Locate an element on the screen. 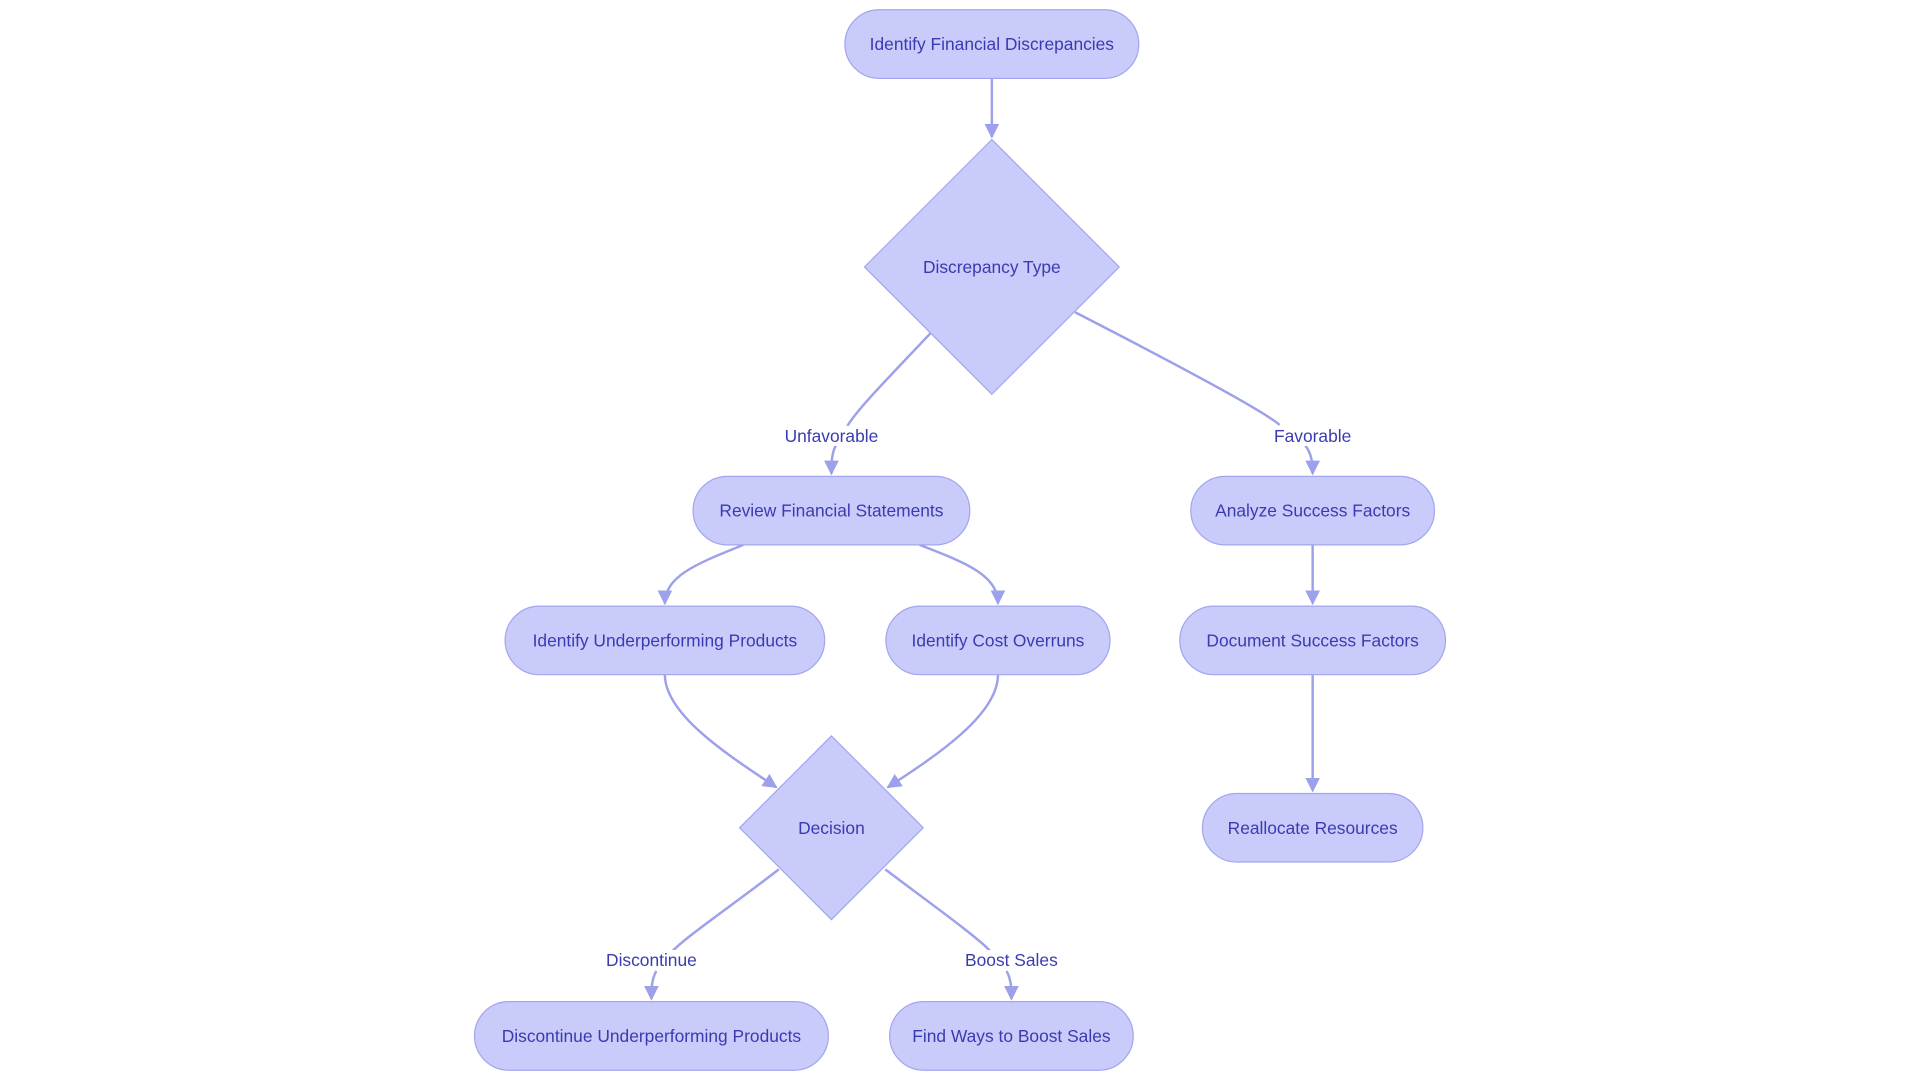 This screenshot has width=1920, height=1080. edge-type-to-review is located at coordinates (881, 403).